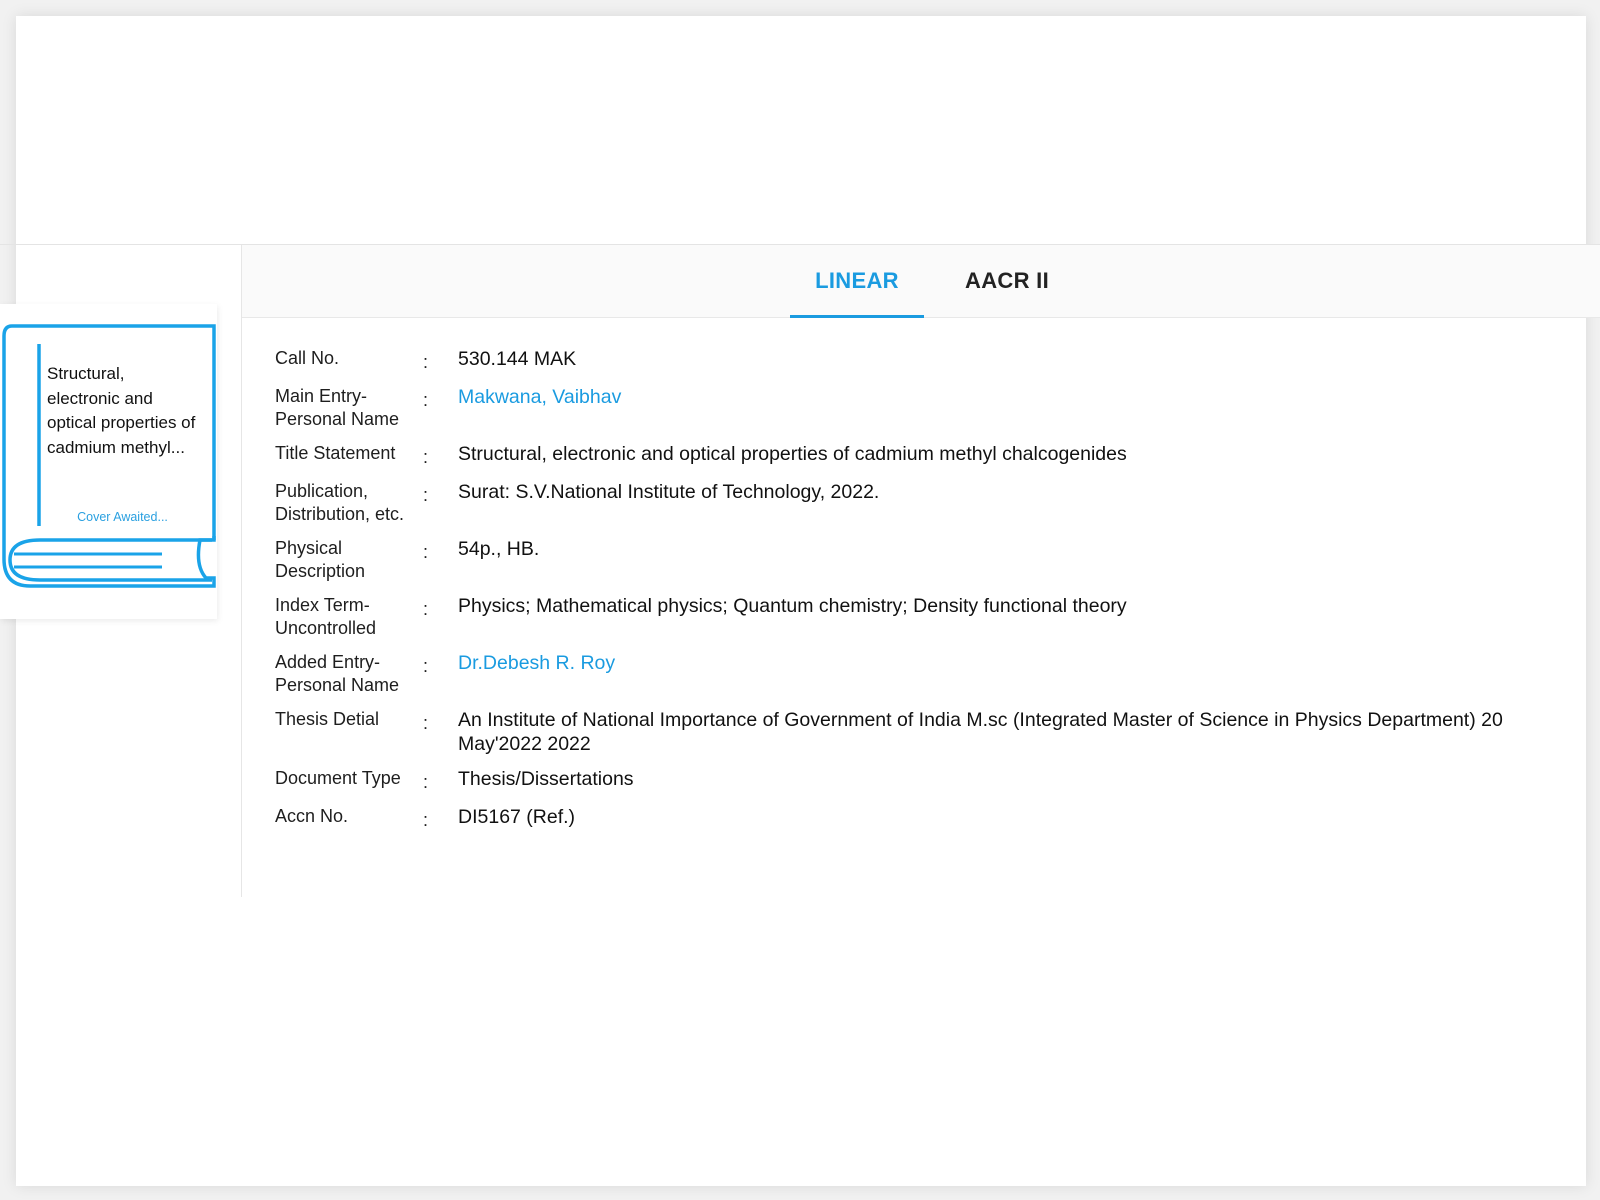 The height and width of the screenshot is (1200, 1600). What do you see at coordinates (312, 816) in the screenshot?
I see `detail-label: Accn No.` at bounding box center [312, 816].